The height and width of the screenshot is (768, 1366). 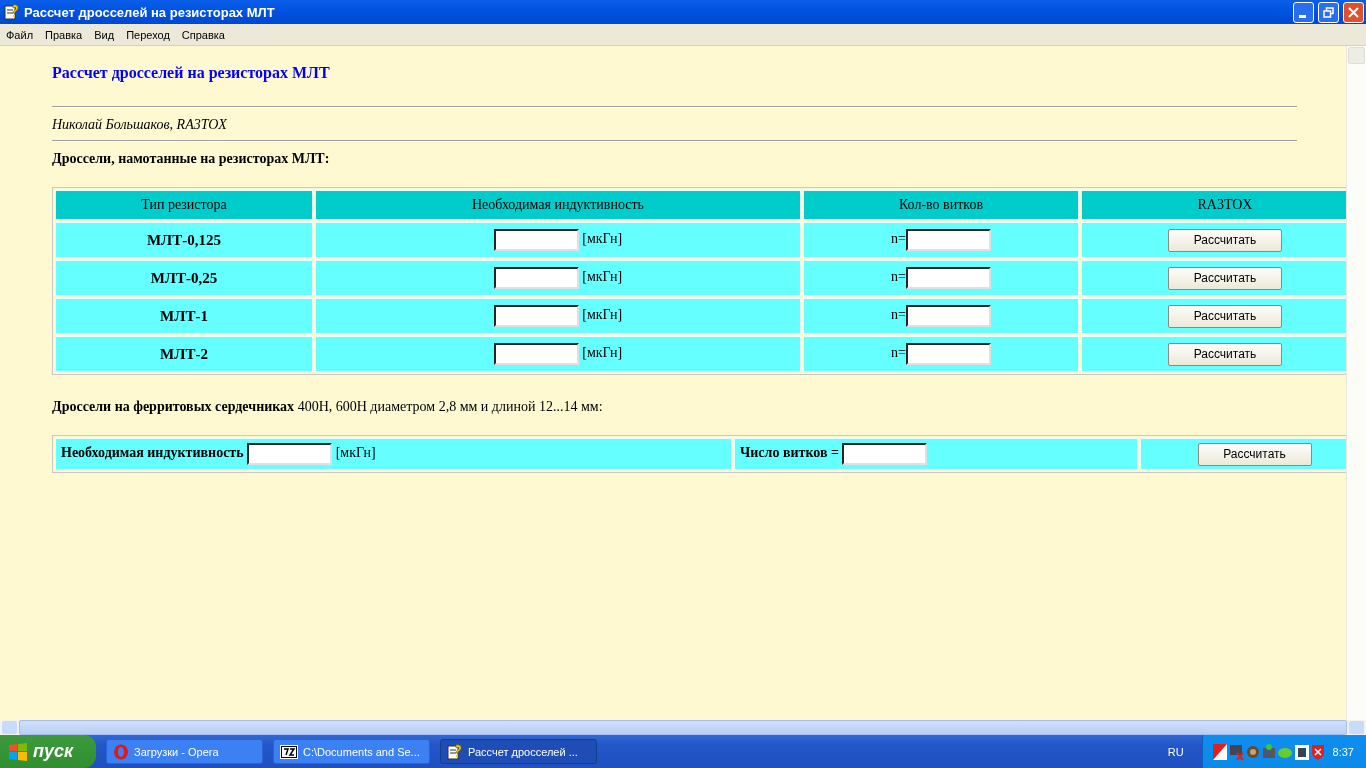 I want to click on table-cell: МЛТ-1, so click(x=184, y=316).